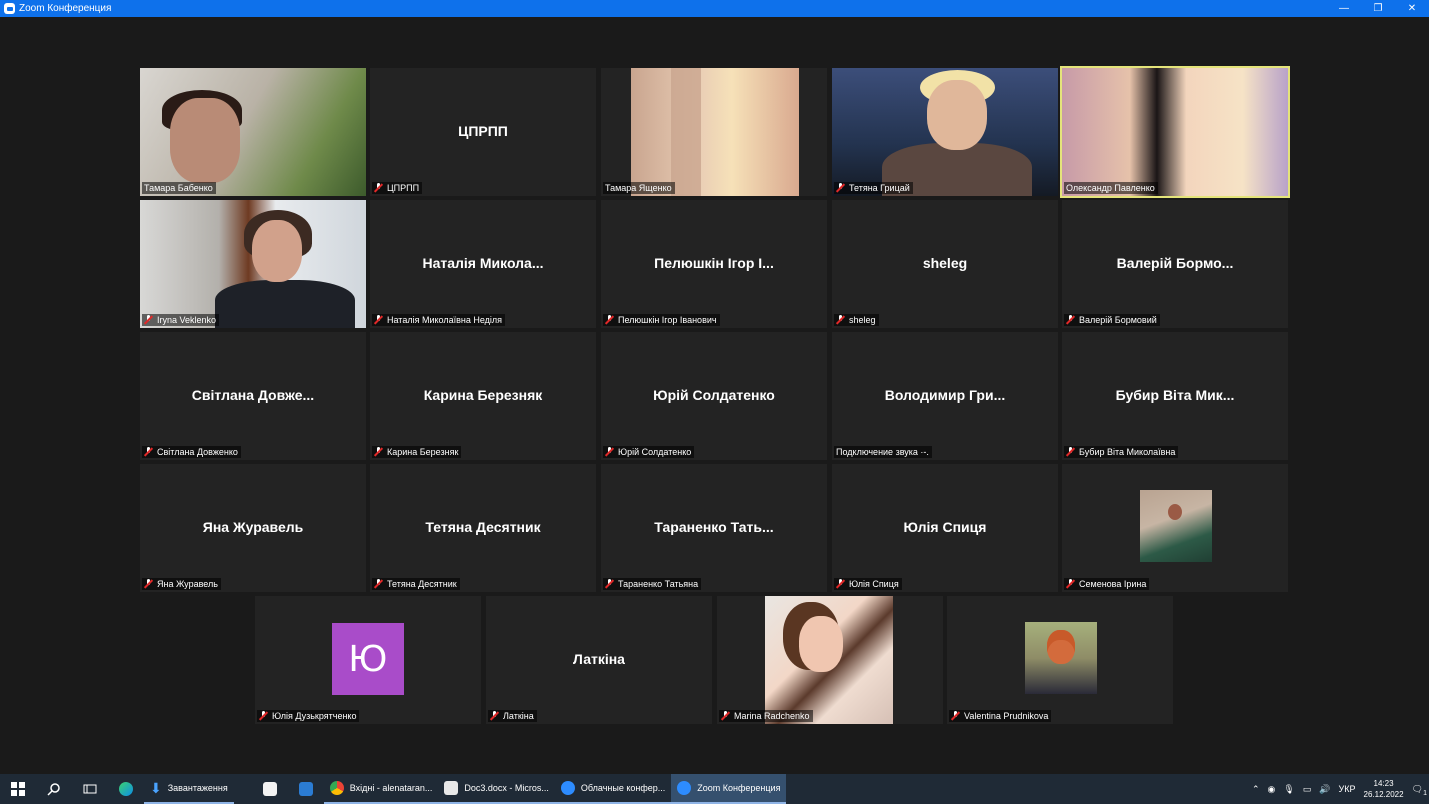 This screenshot has height=804, width=1429. I want to click on participant-tile: Iryna Veklenko, so click(253, 264).